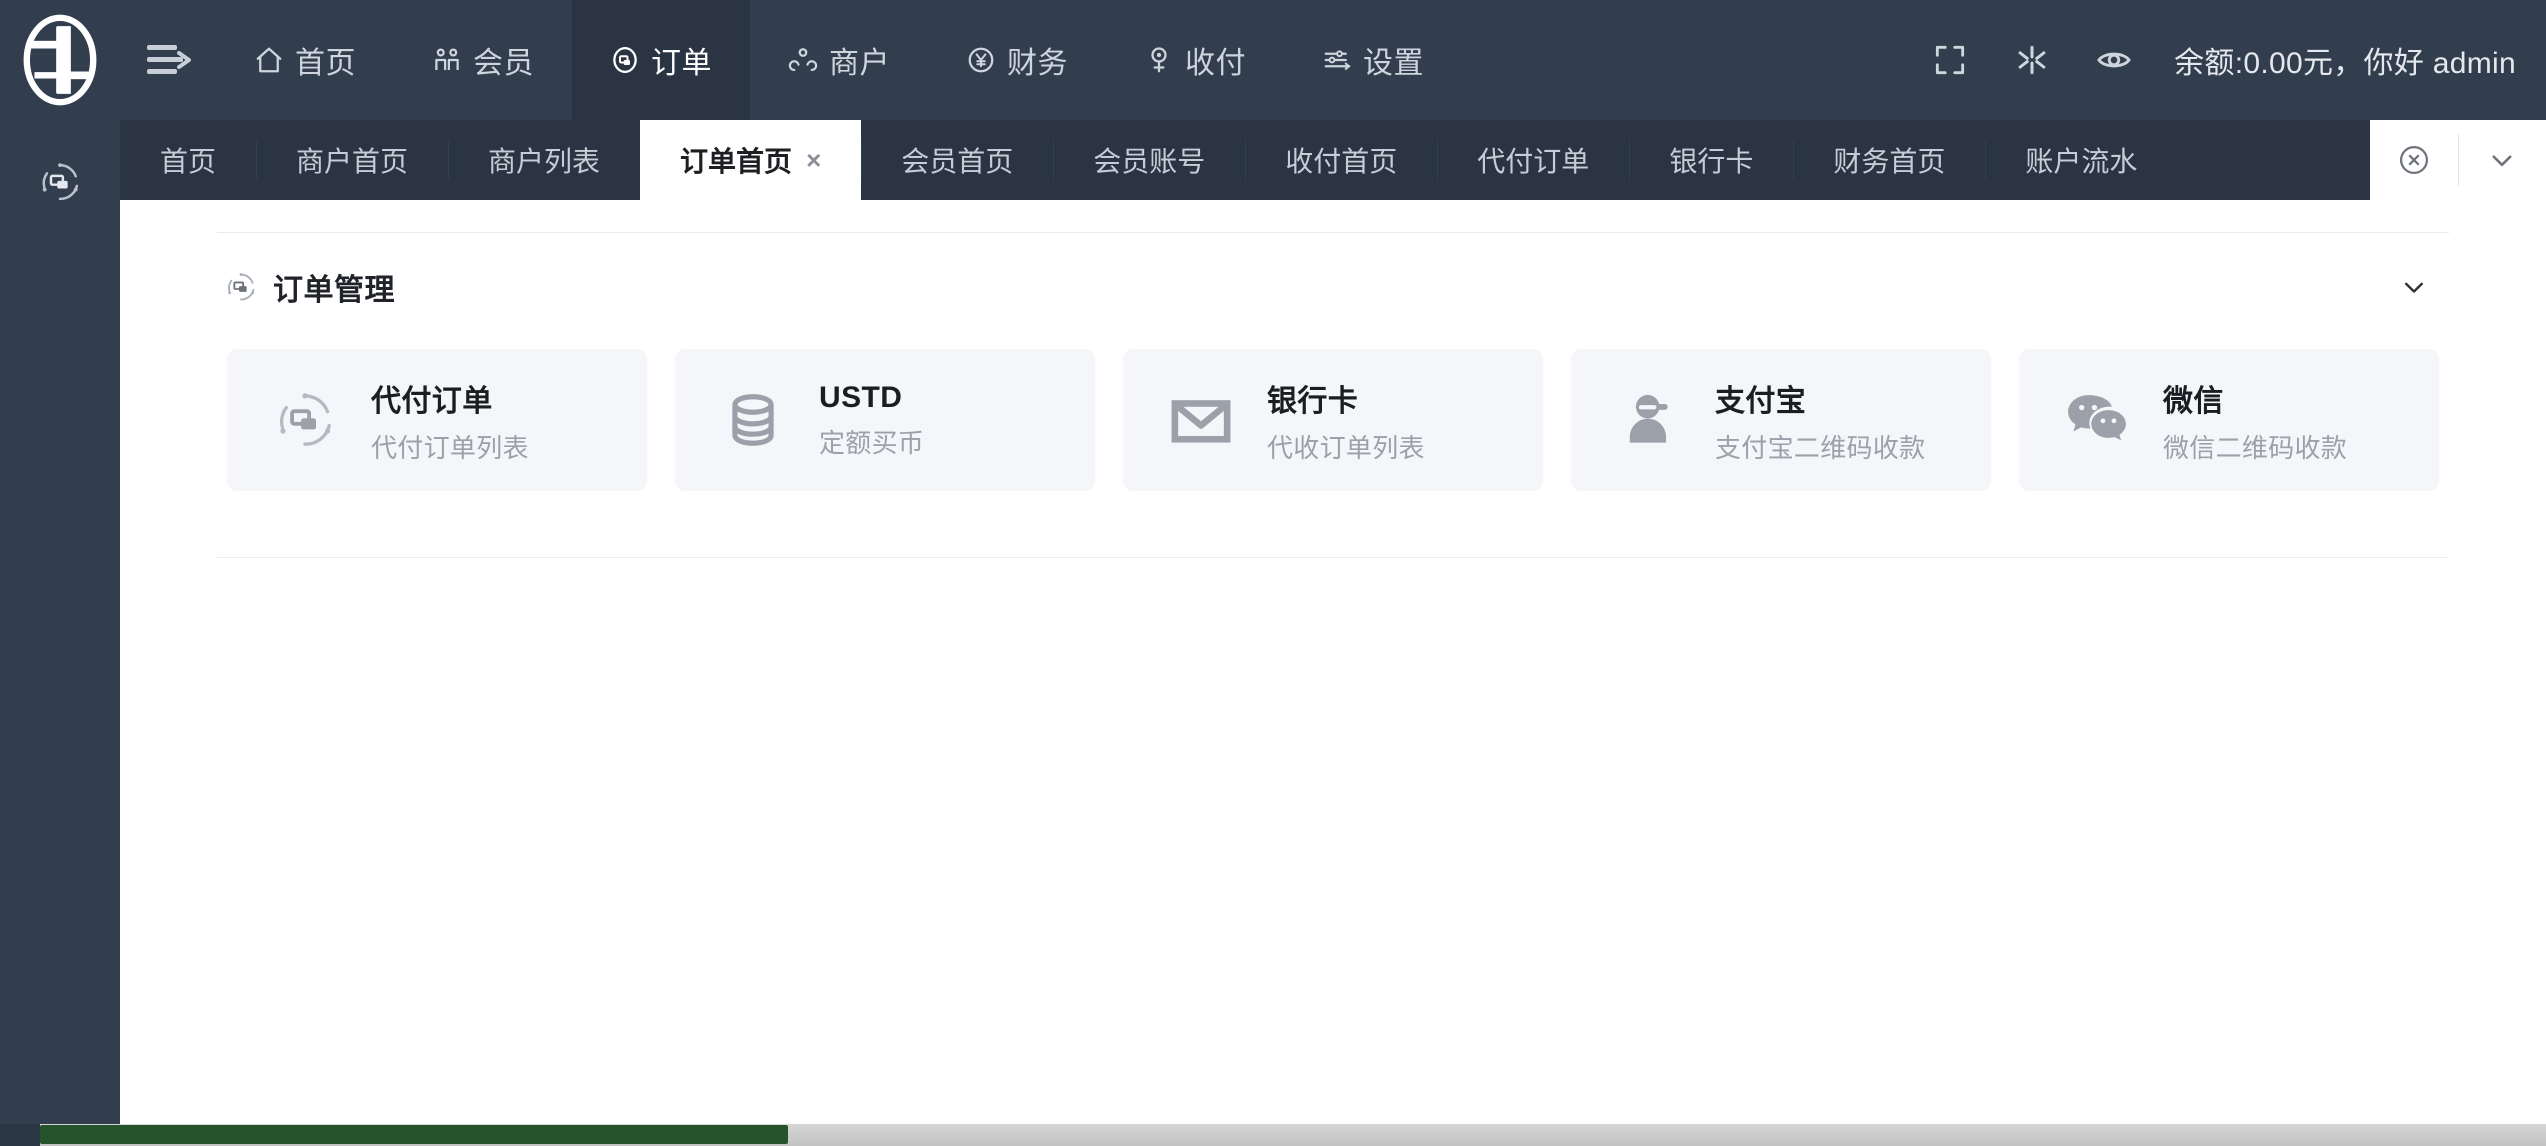  What do you see at coordinates (753, 420) in the screenshot?
I see `database-icon` at bounding box center [753, 420].